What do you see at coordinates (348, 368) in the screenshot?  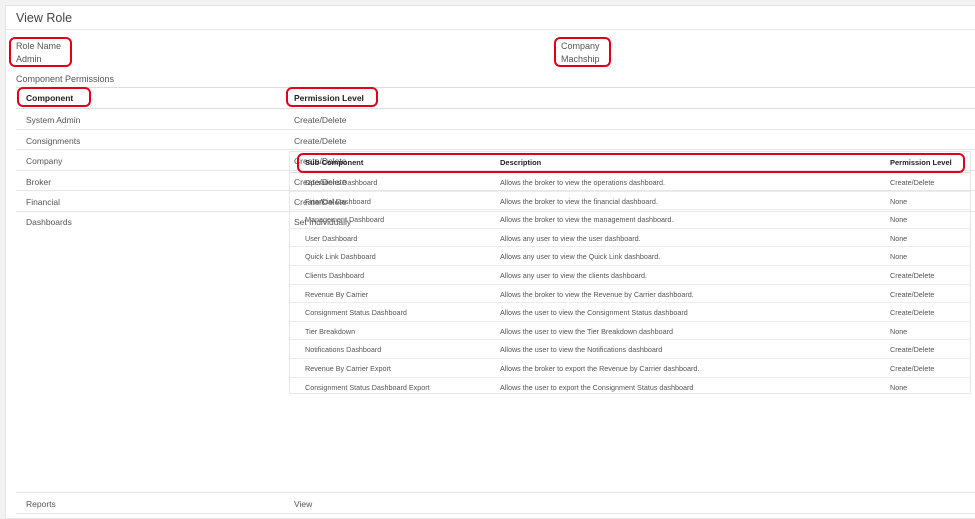 I see `sub-component-name: Revenue By Carrier Export` at bounding box center [348, 368].